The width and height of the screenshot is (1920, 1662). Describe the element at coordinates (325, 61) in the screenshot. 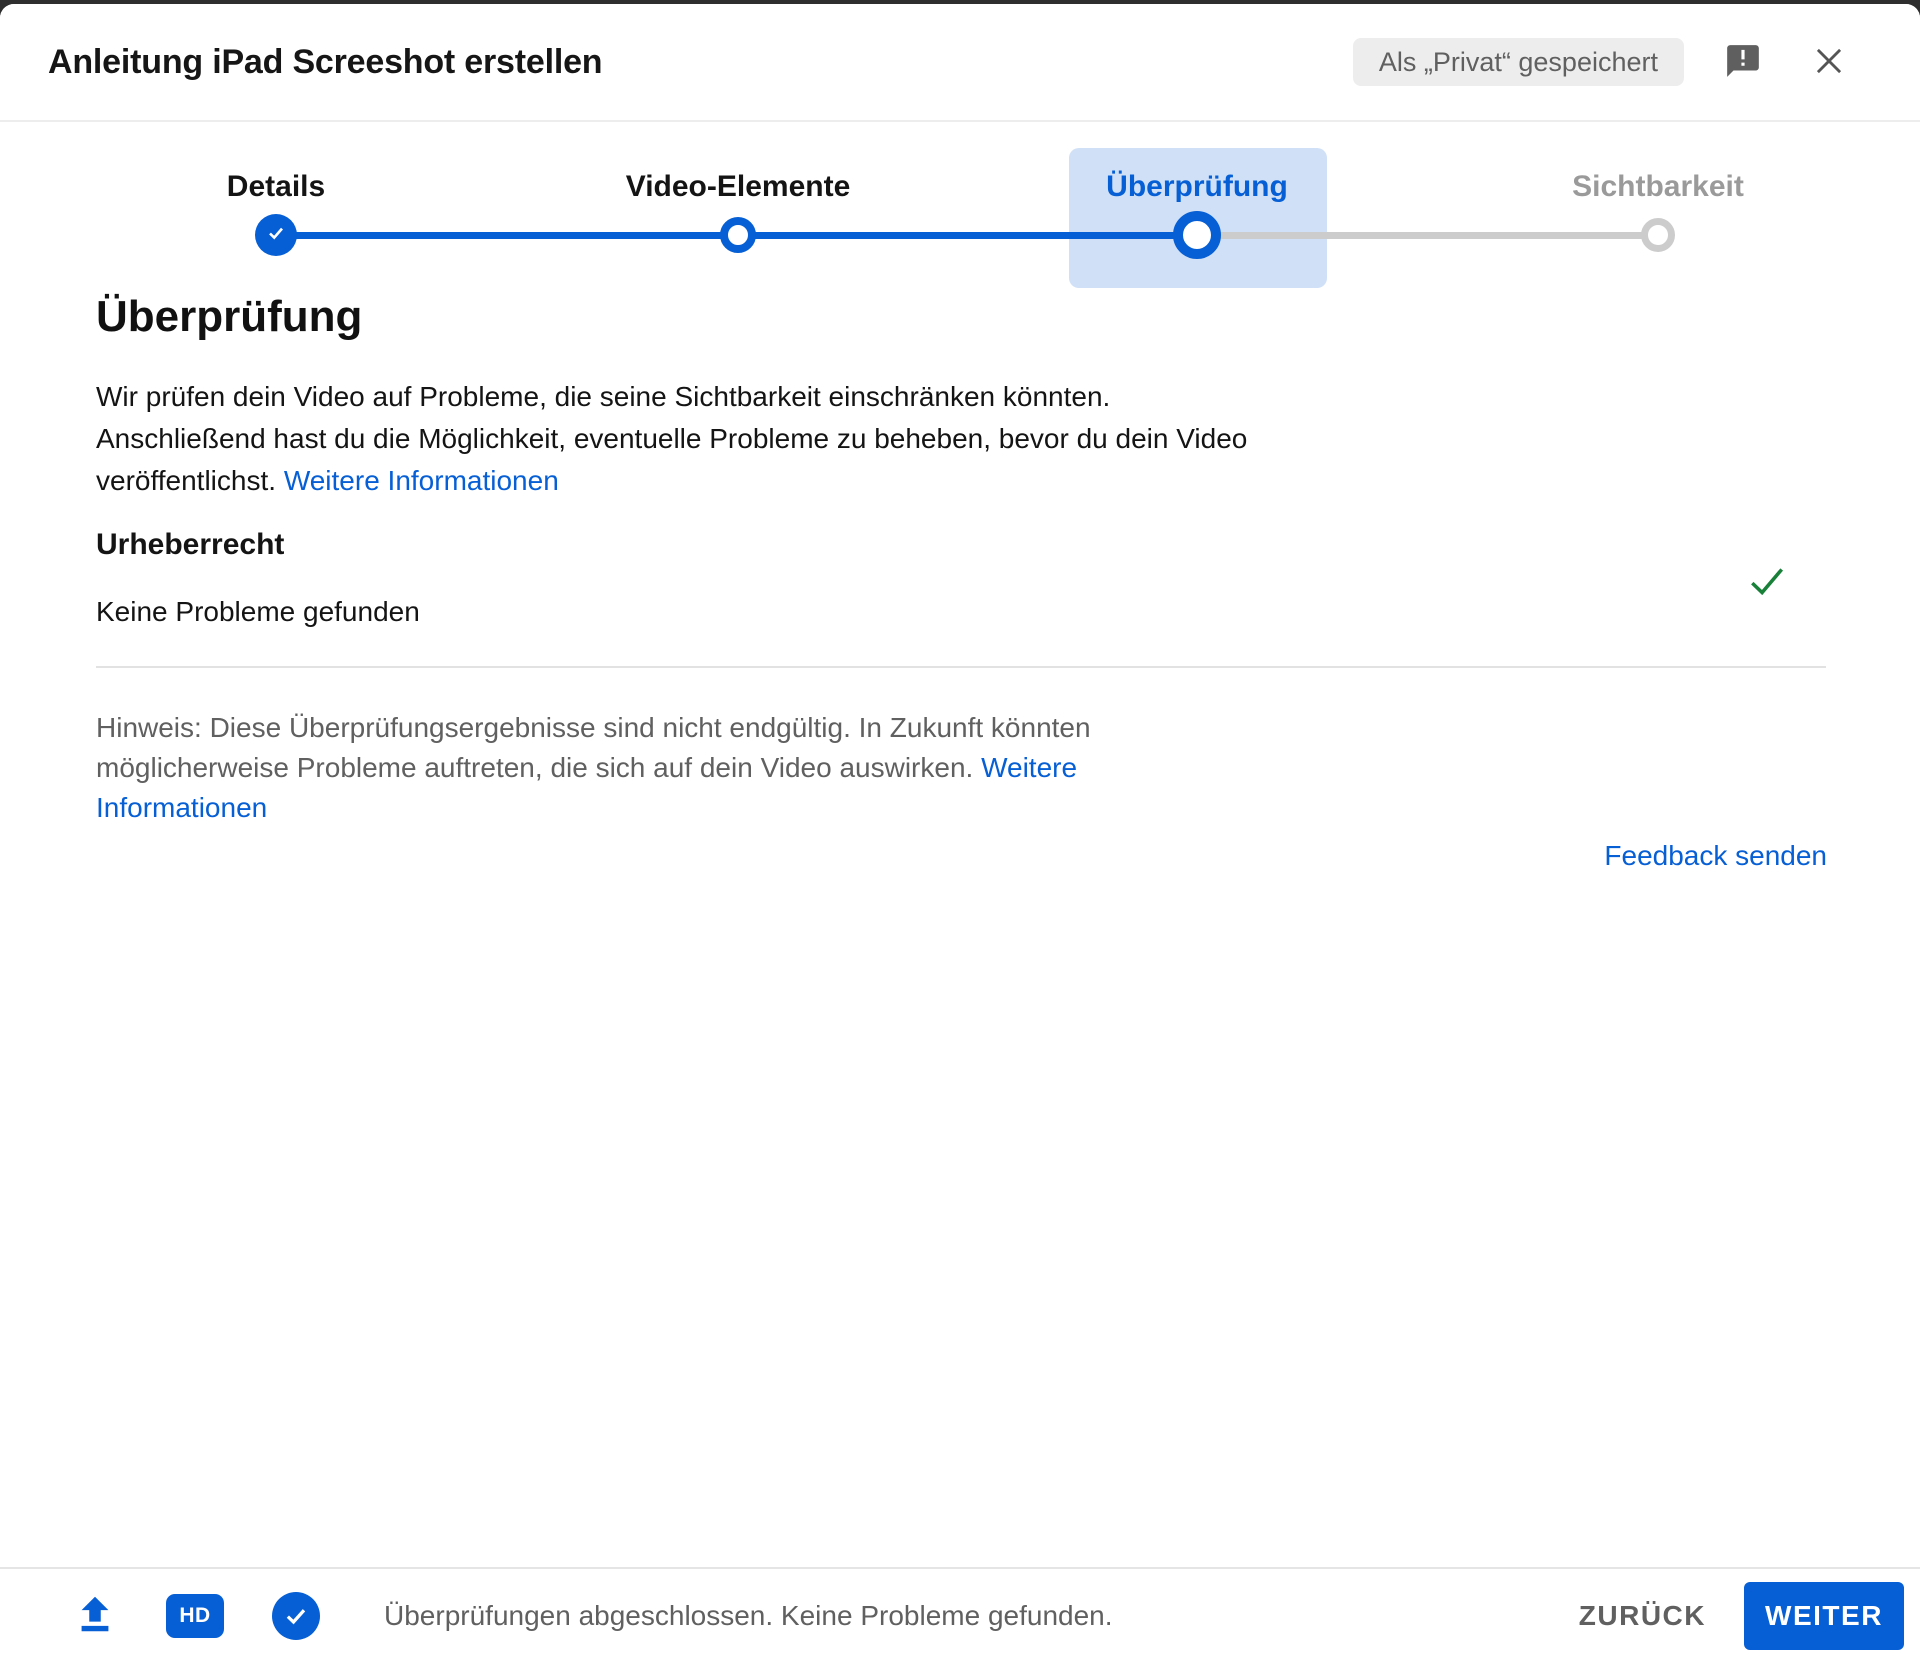

I see `dialog-title: Anleitung iPad Screeshot erstellen` at that location.